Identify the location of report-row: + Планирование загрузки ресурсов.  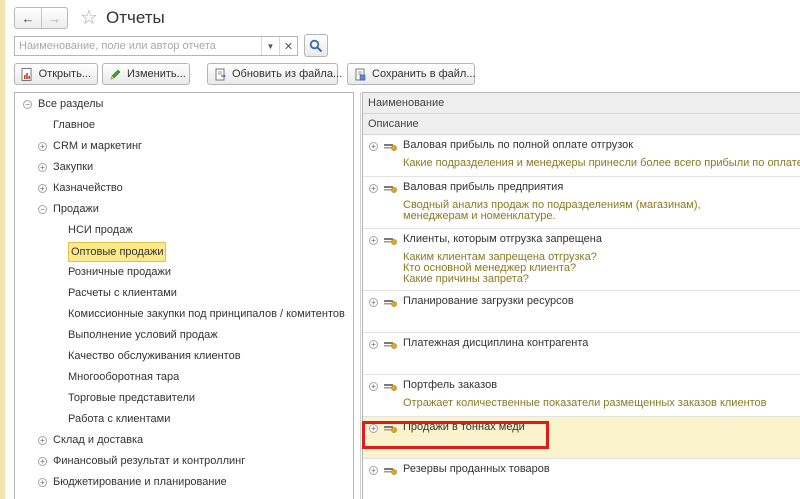
(581, 312).